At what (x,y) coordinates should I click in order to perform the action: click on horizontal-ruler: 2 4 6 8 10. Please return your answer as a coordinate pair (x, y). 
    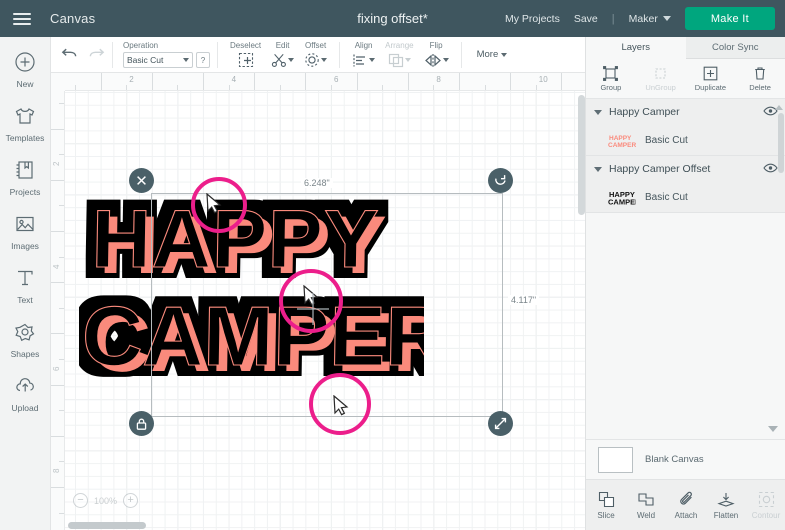
    Looking at the image, I should click on (318, 82).